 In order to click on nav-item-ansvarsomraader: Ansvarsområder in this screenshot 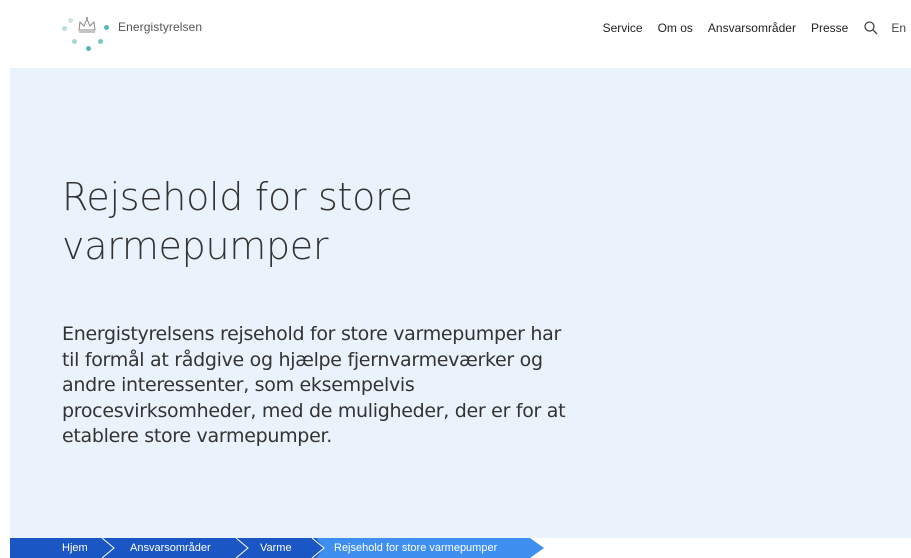, I will do `click(752, 28)`.